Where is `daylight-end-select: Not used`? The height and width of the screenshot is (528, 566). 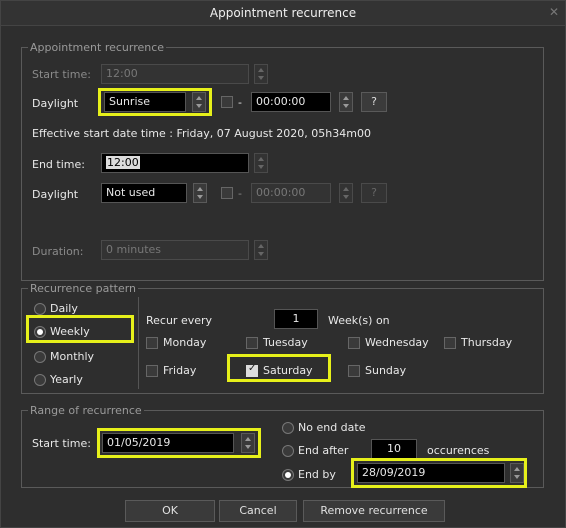 daylight-end-select: Not used is located at coordinates (144, 193).